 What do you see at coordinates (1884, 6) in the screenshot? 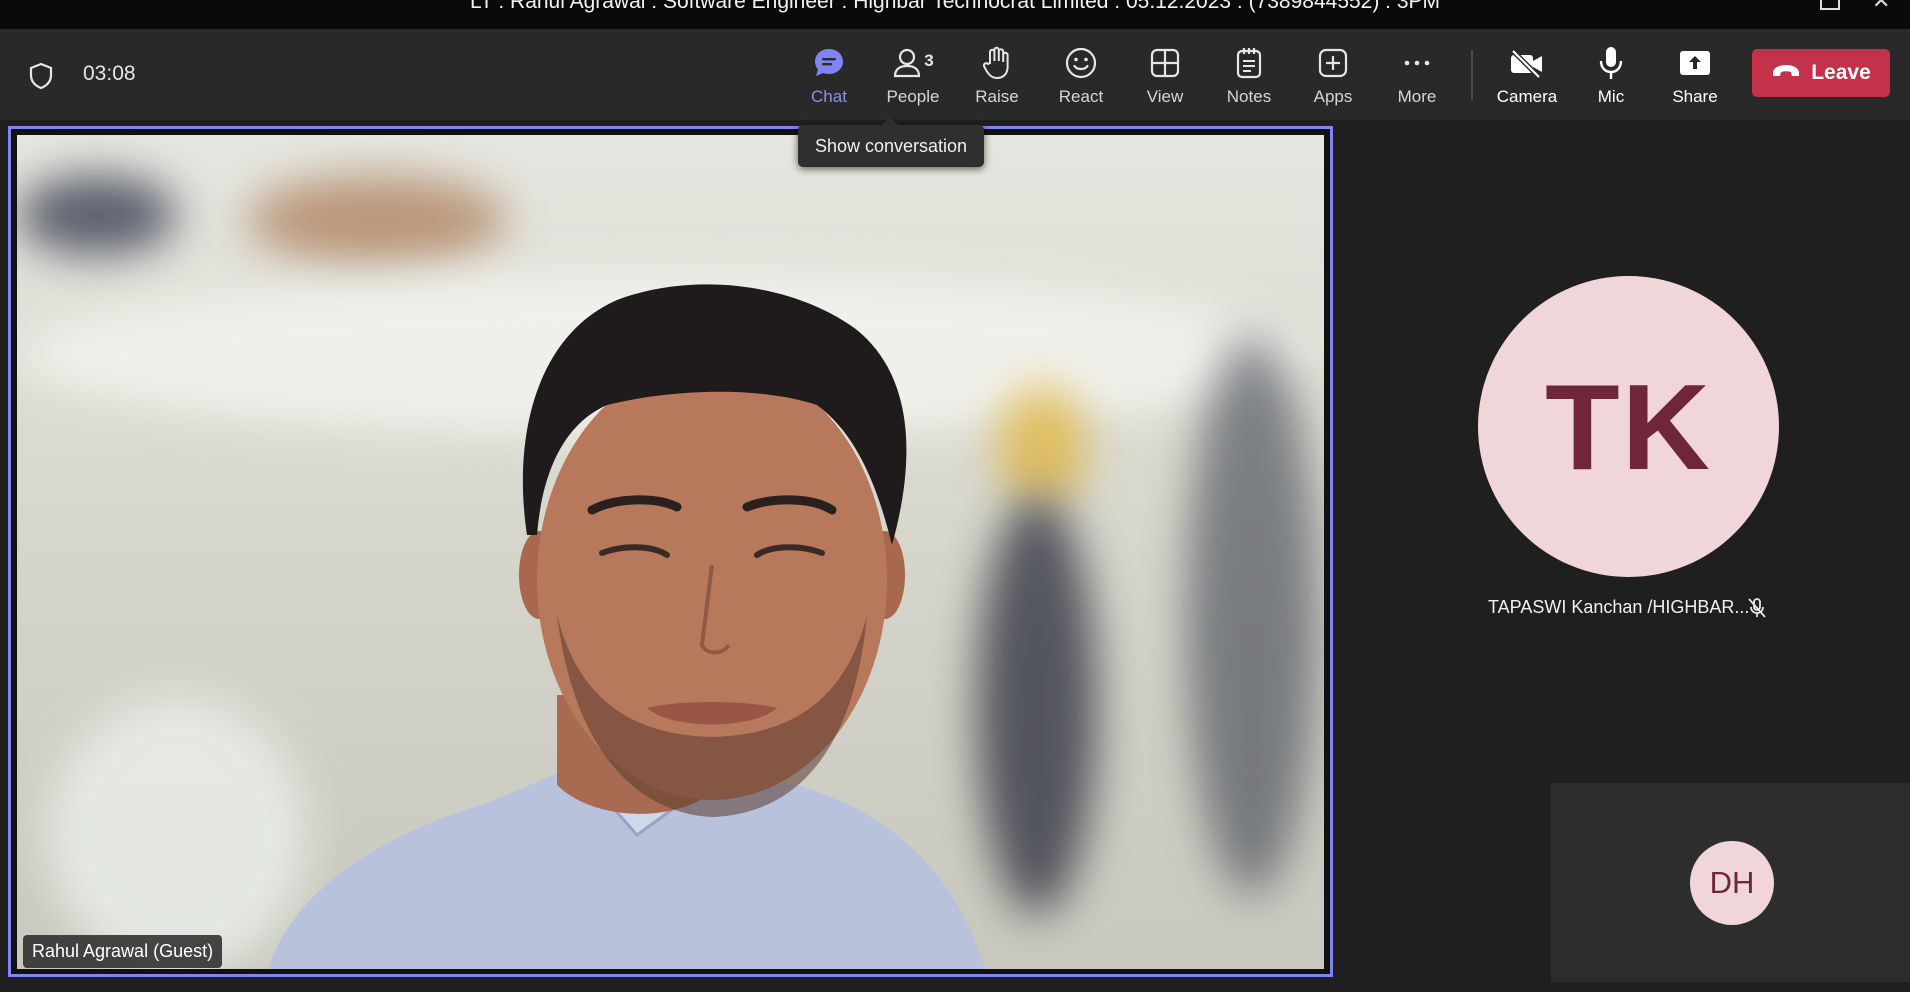
I see `close-window-button: ✕` at bounding box center [1884, 6].